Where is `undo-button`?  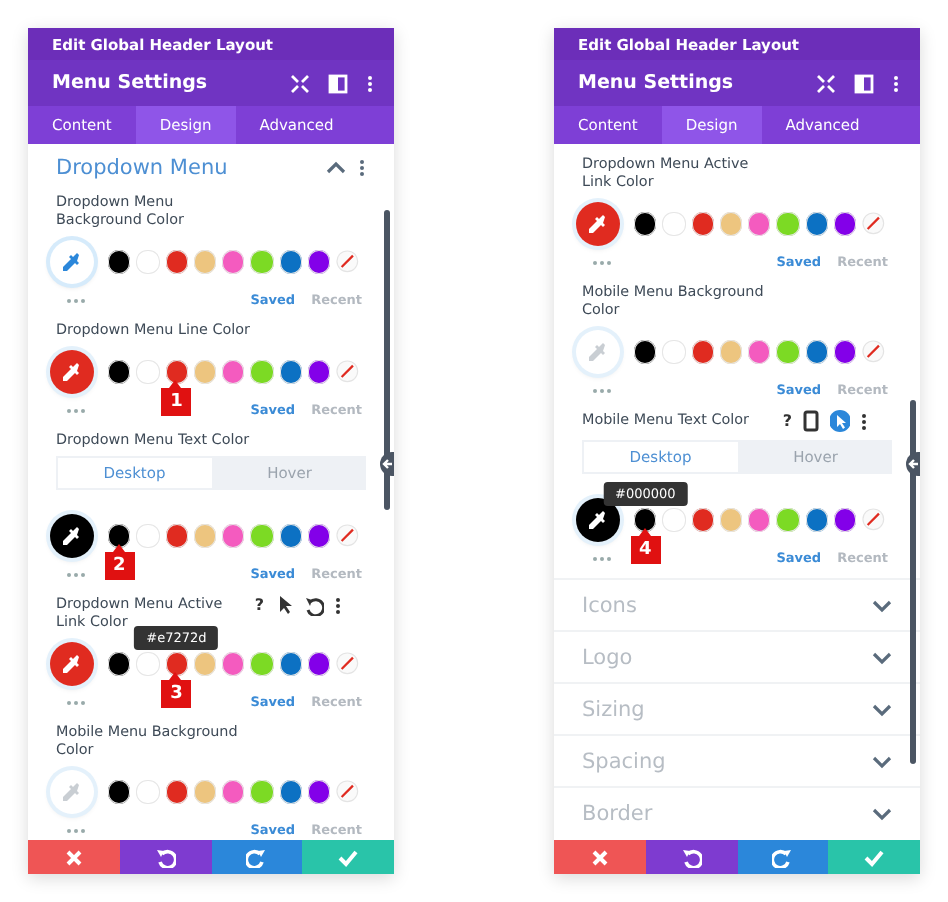 undo-button is located at coordinates (165, 857).